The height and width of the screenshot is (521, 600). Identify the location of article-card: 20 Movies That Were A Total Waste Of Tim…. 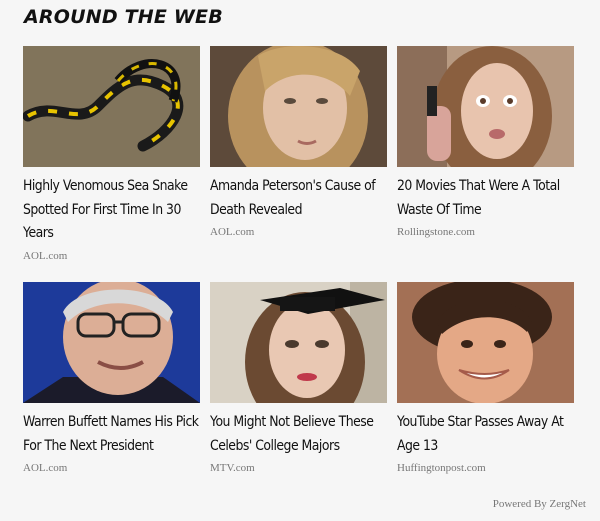
(485, 142).